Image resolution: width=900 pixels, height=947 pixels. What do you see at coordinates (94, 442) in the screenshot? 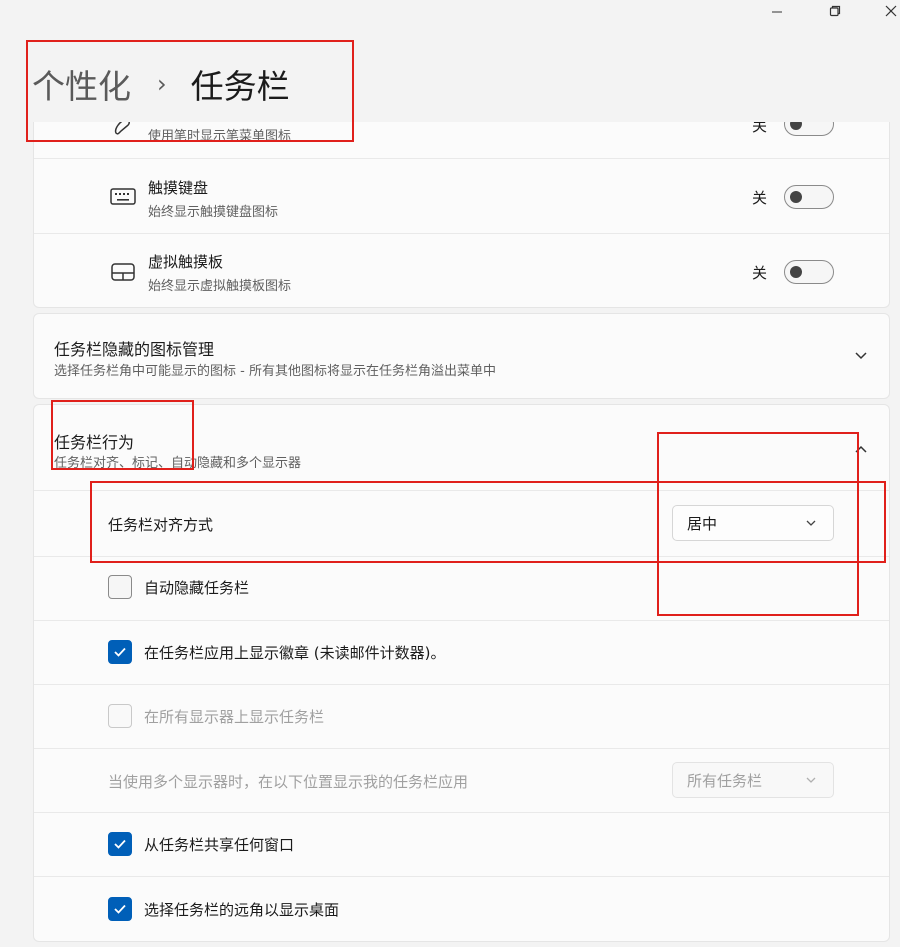
I see `behaviors-title: 任务栏行为` at bounding box center [94, 442].